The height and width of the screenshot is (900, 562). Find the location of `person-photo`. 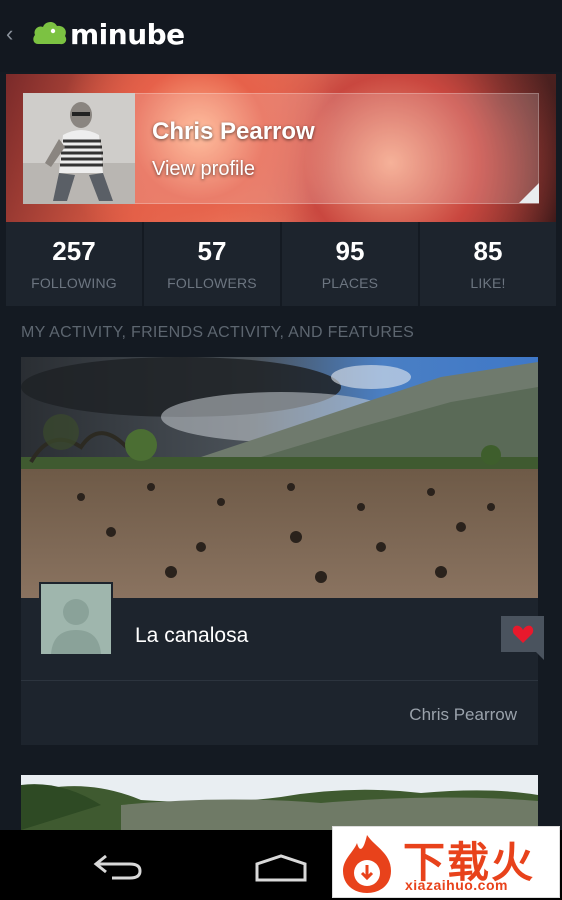

person-photo is located at coordinates (79, 148).